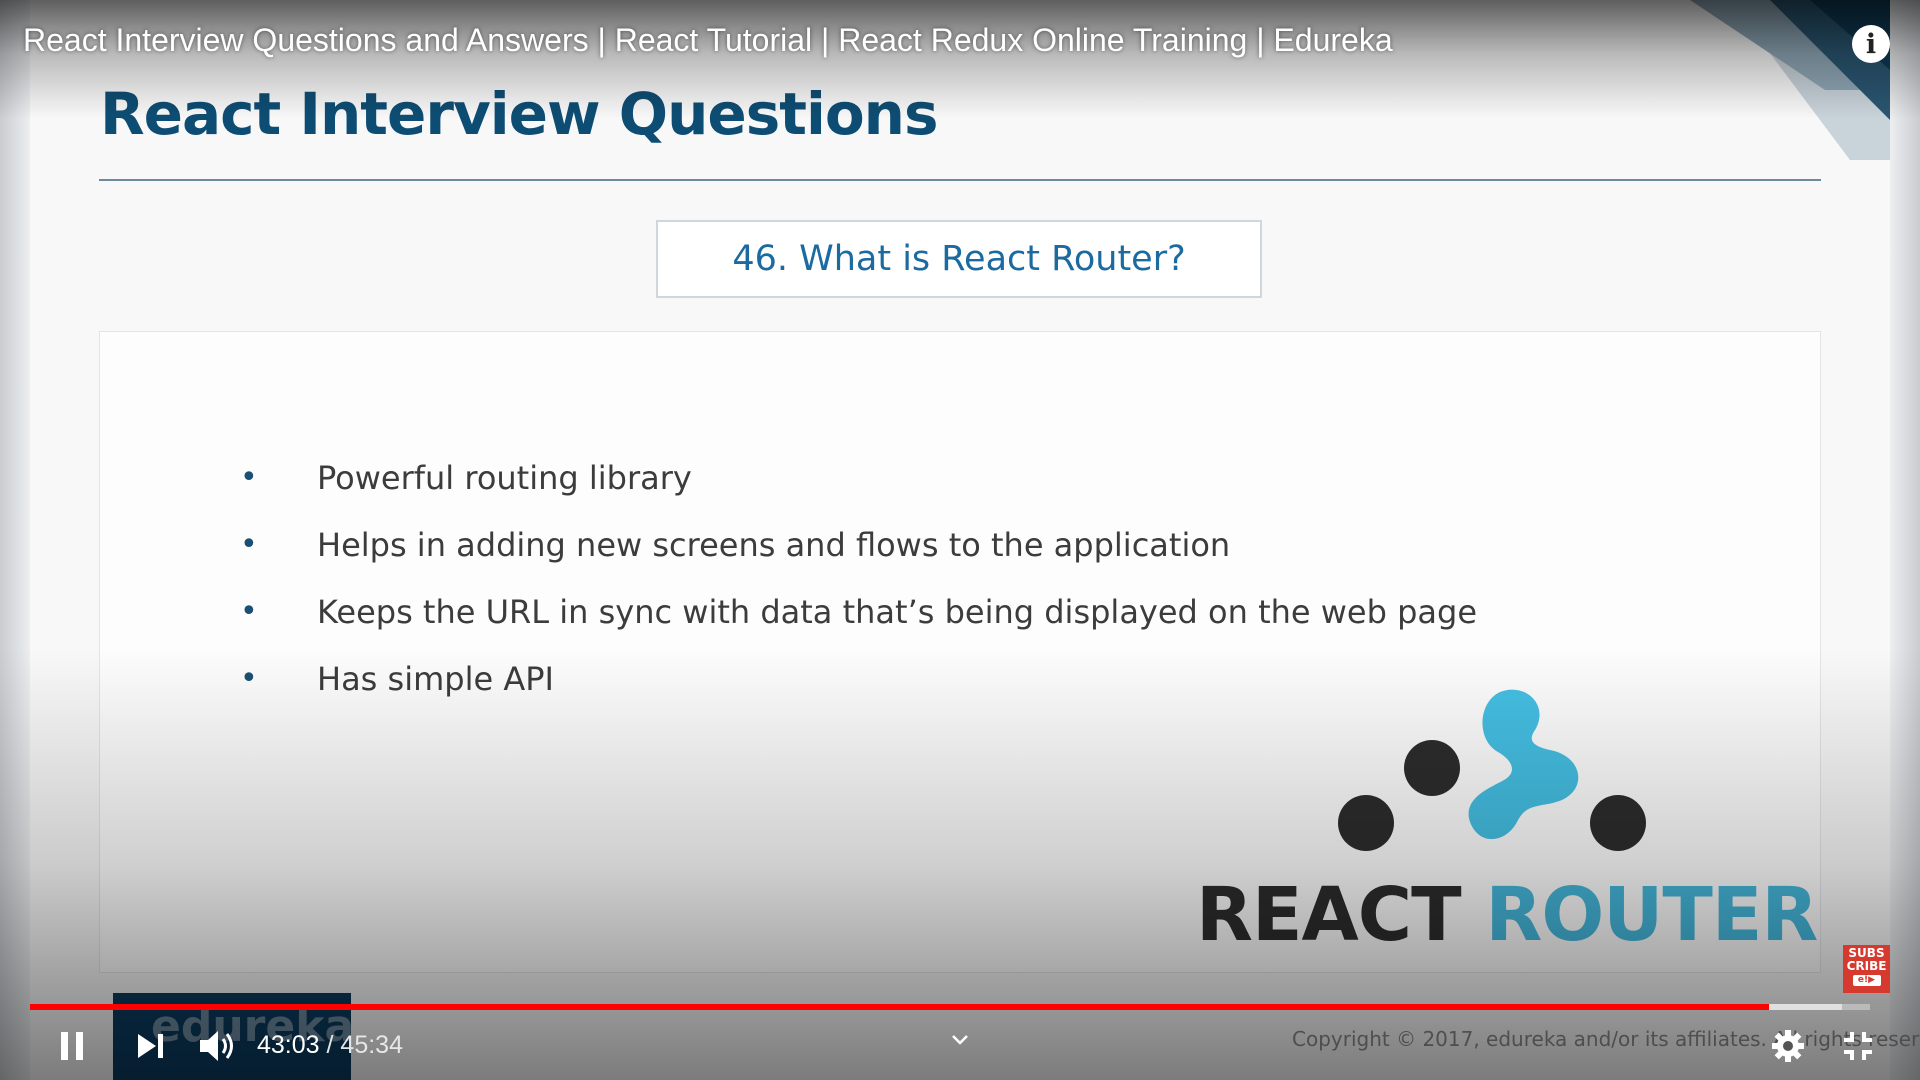 This screenshot has height=1080, width=1920. I want to click on logo-word-react: REACT, so click(1329, 915).